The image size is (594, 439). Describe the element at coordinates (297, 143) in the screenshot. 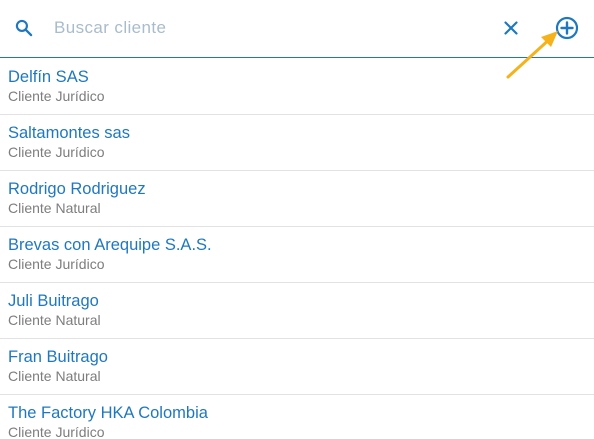

I see `list-item: Saltamontes sas Cliente Jurídico` at that location.